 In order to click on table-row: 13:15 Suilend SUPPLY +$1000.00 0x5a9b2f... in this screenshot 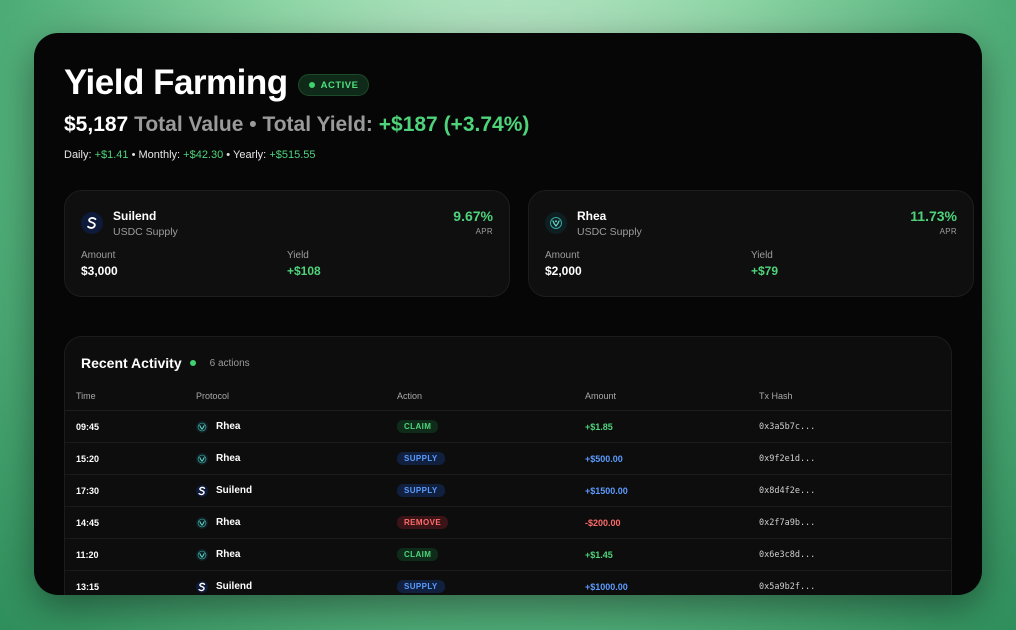, I will do `click(508, 582)`.